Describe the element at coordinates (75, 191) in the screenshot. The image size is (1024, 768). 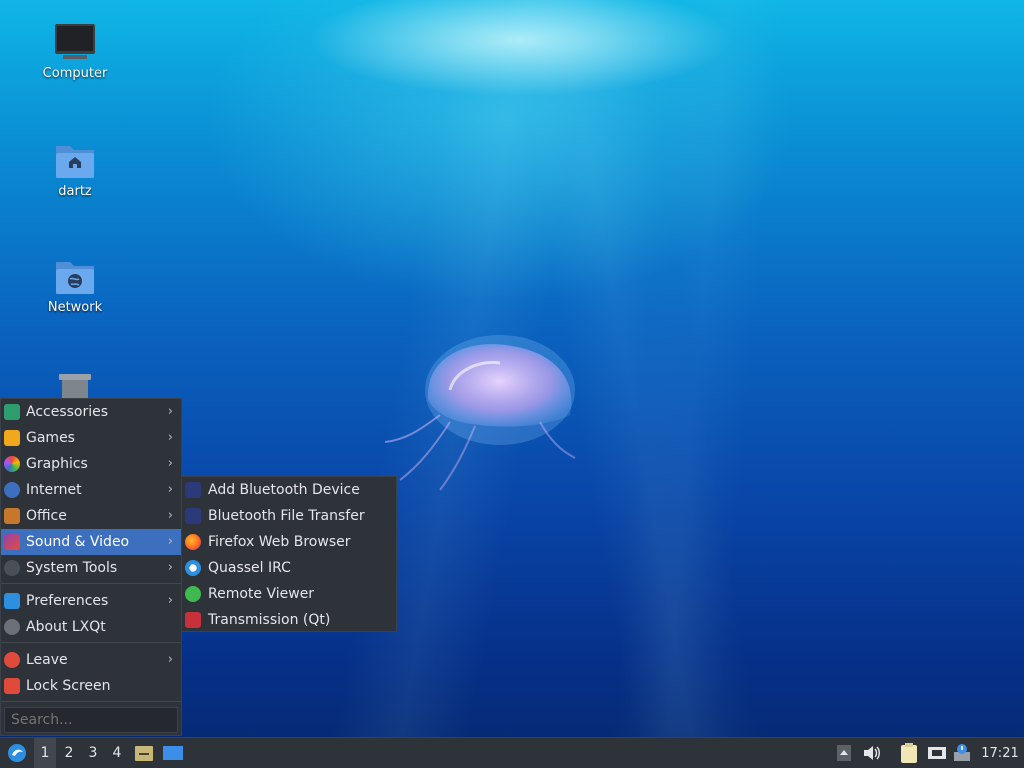
I see `desktop-icon-label: dartz` at that location.